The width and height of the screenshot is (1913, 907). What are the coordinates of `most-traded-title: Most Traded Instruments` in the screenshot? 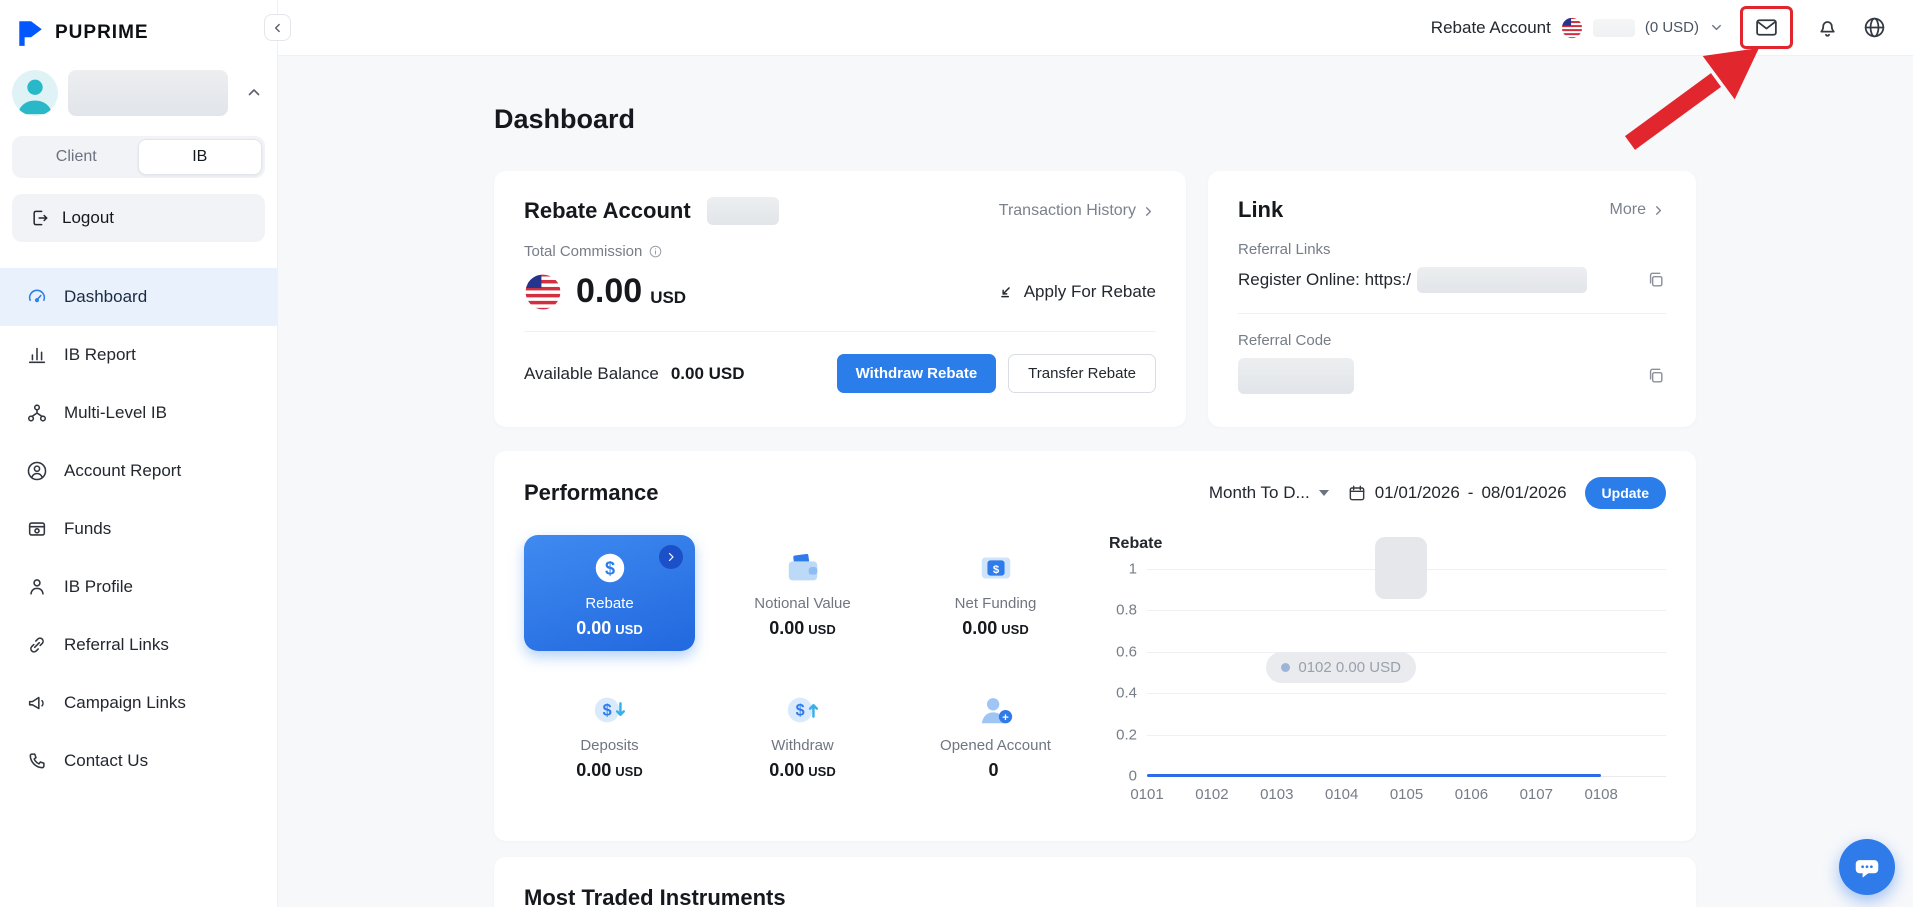 It's located at (655, 896).